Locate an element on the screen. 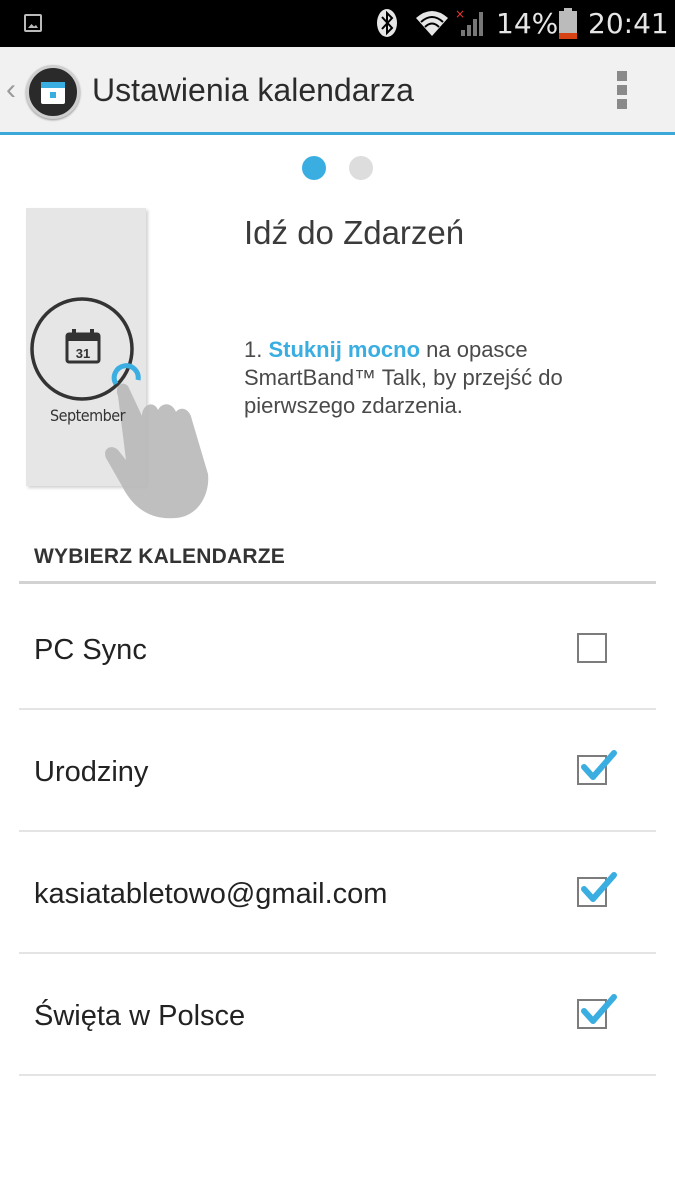 The image size is (675, 1200). back-chevron-icon: ‹ is located at coordinates (11, 90).